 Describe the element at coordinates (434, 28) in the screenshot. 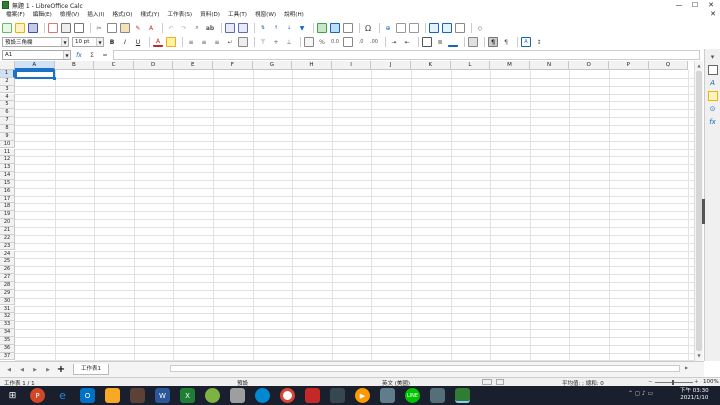

I see `define-print-area-icon` at that location.